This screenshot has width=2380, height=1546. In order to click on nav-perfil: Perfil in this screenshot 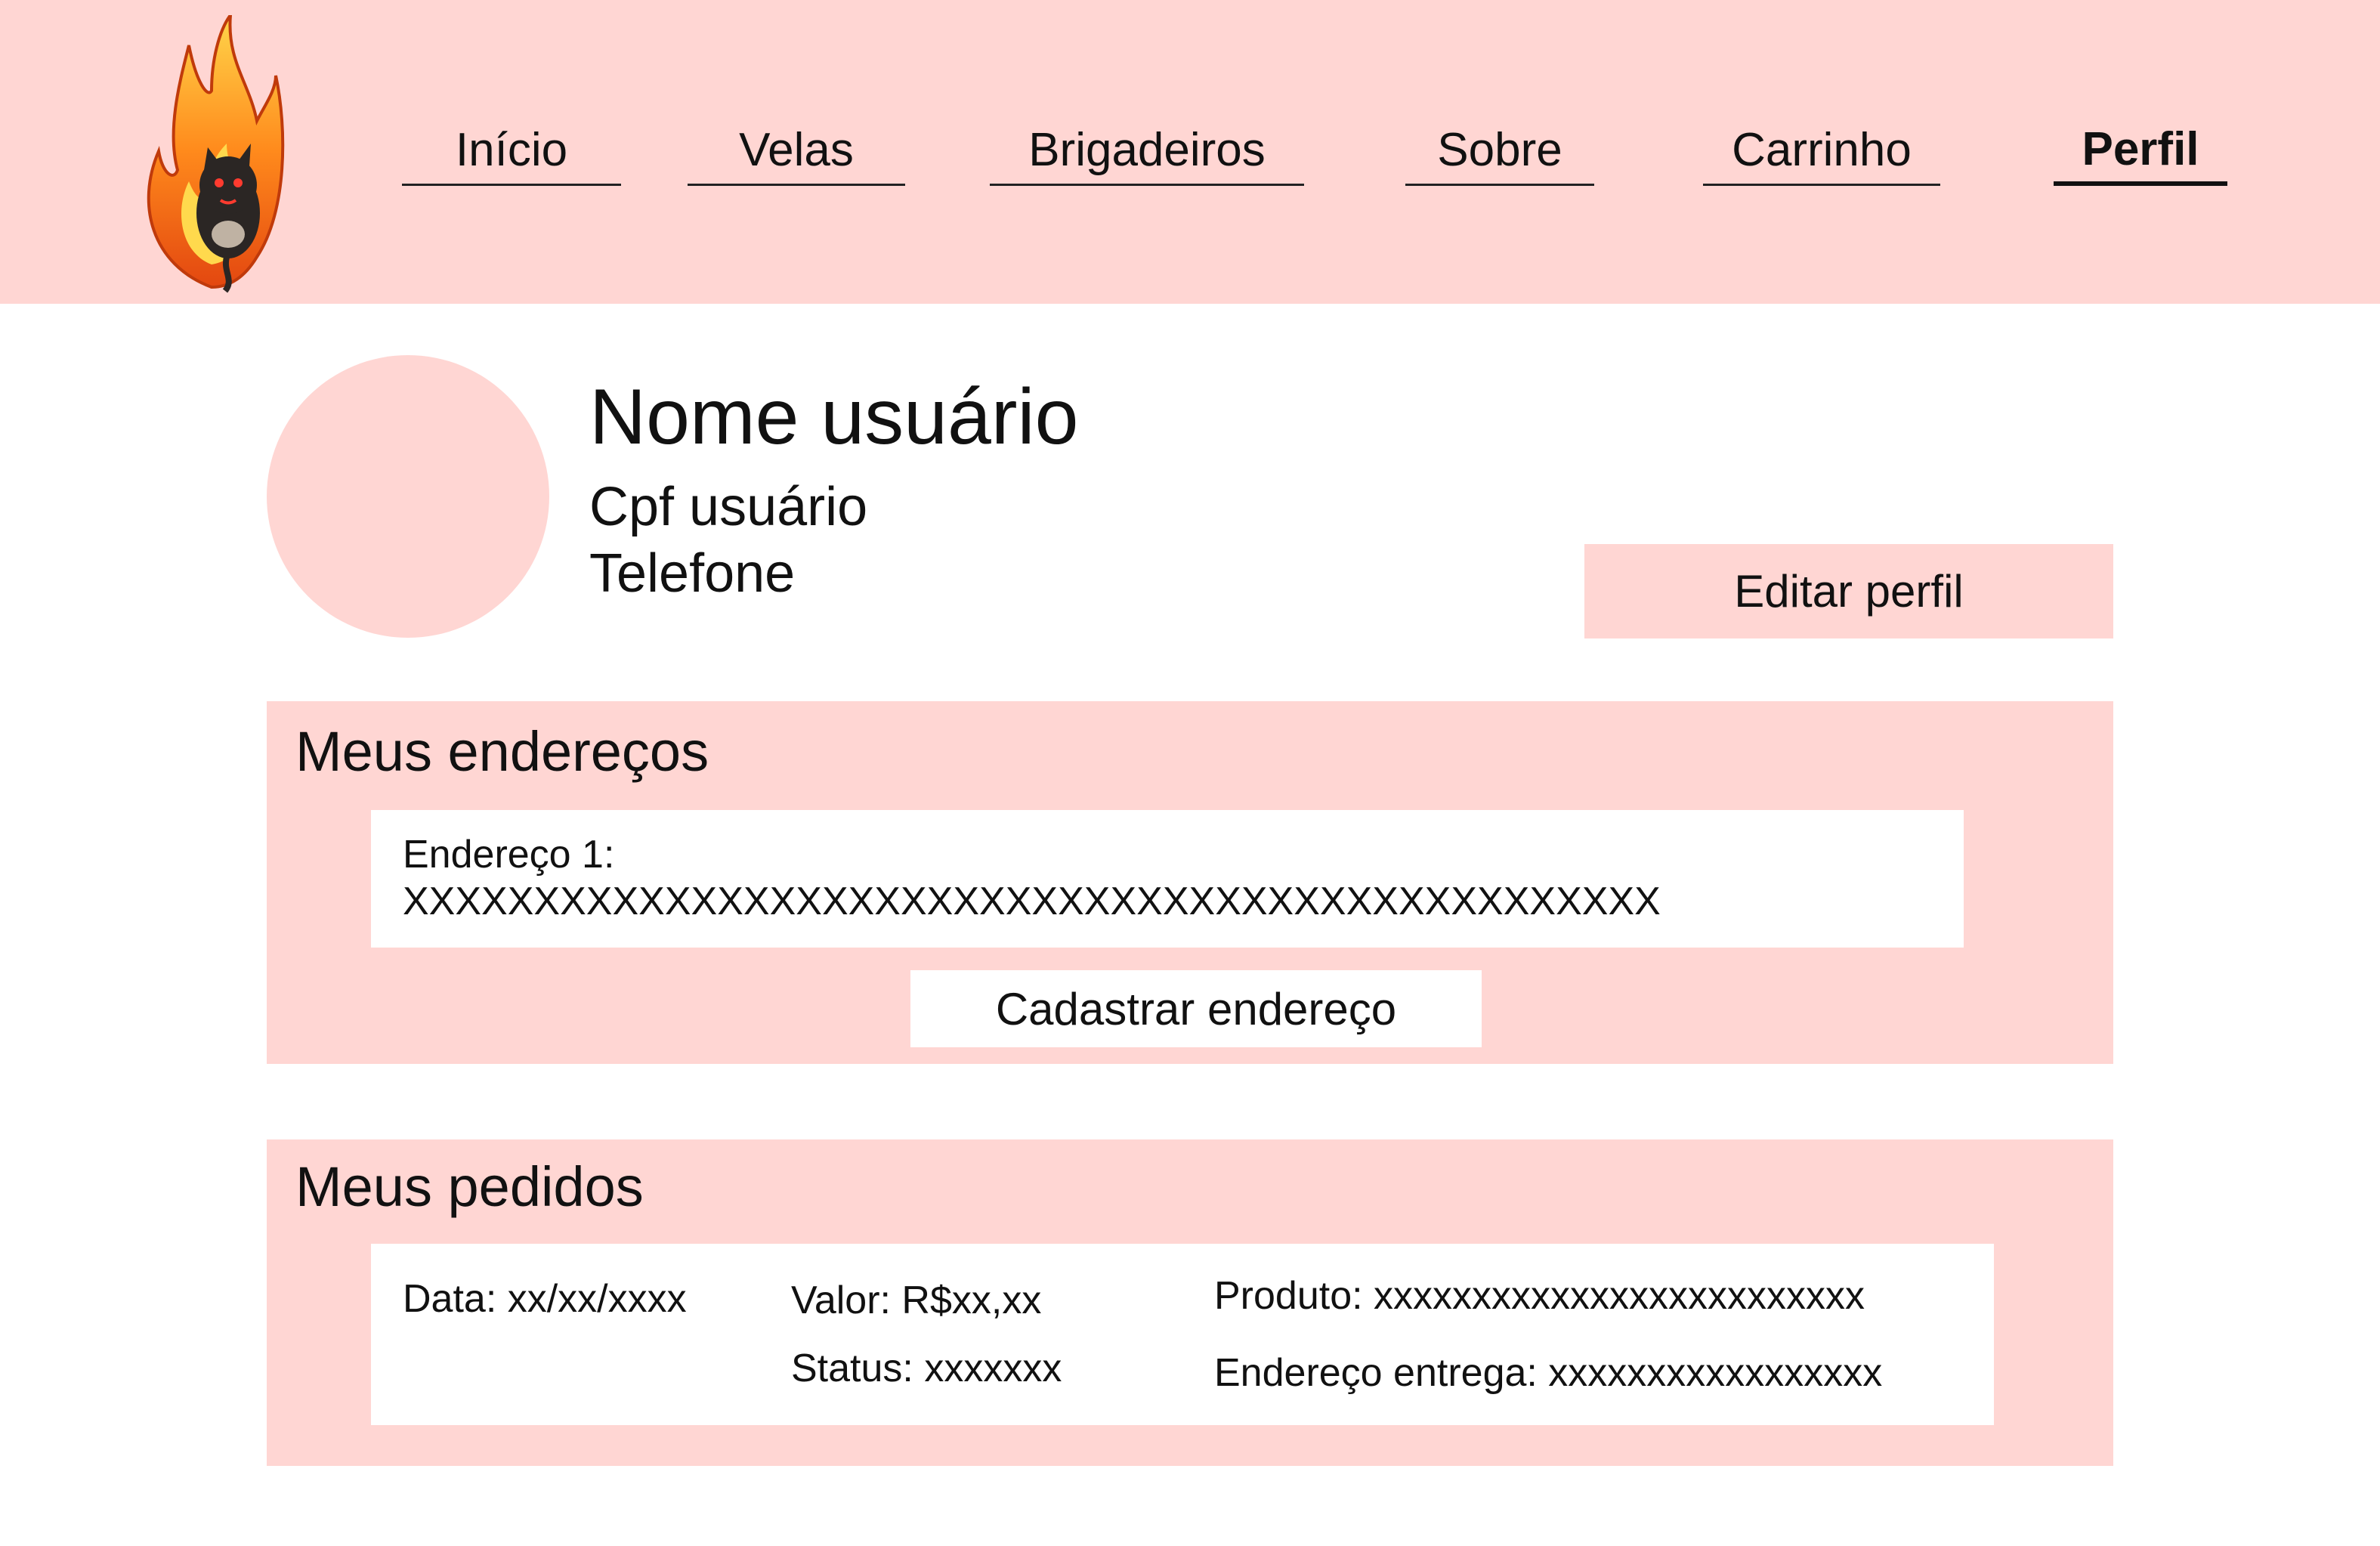, I will do `click(2140, 151)`.